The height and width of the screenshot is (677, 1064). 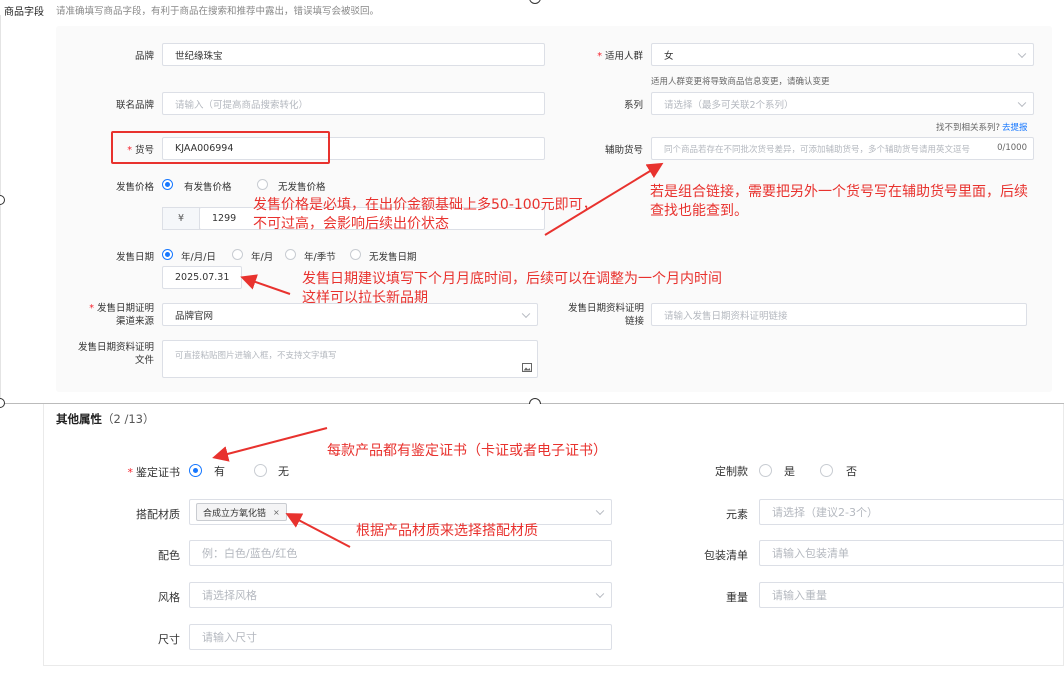 I want to click on date-arrow, so click(x=265, y=284).